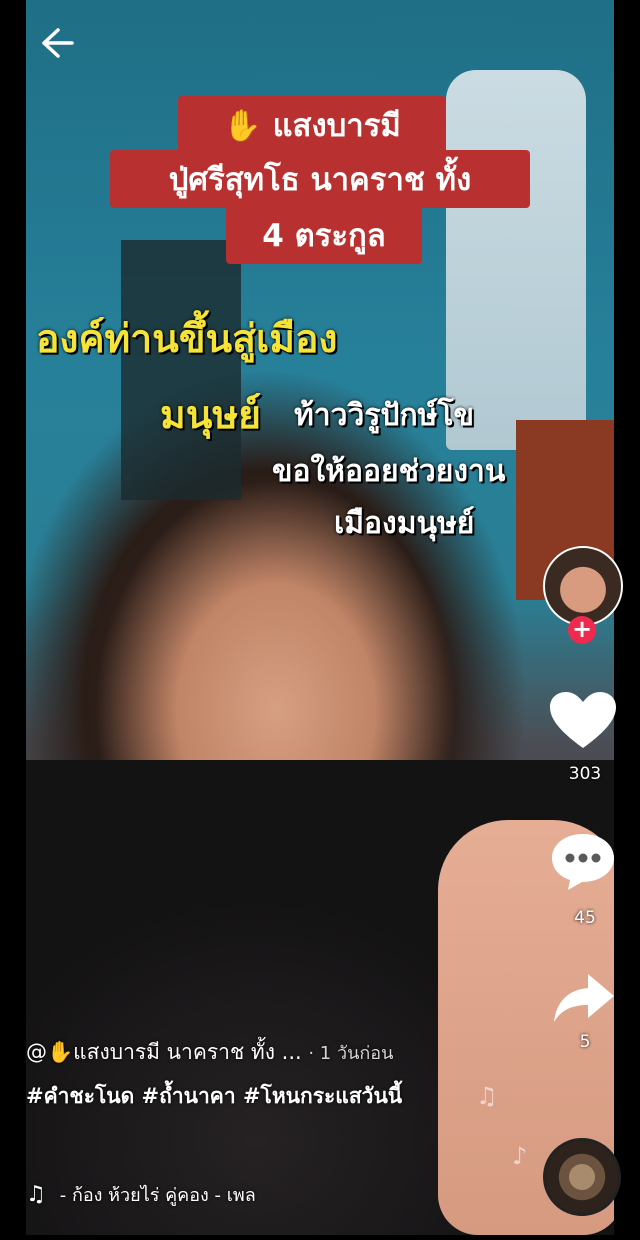  Describe the element at coordinates (585, 918) in the screenshot. I see `comment-count: 45` at that location.